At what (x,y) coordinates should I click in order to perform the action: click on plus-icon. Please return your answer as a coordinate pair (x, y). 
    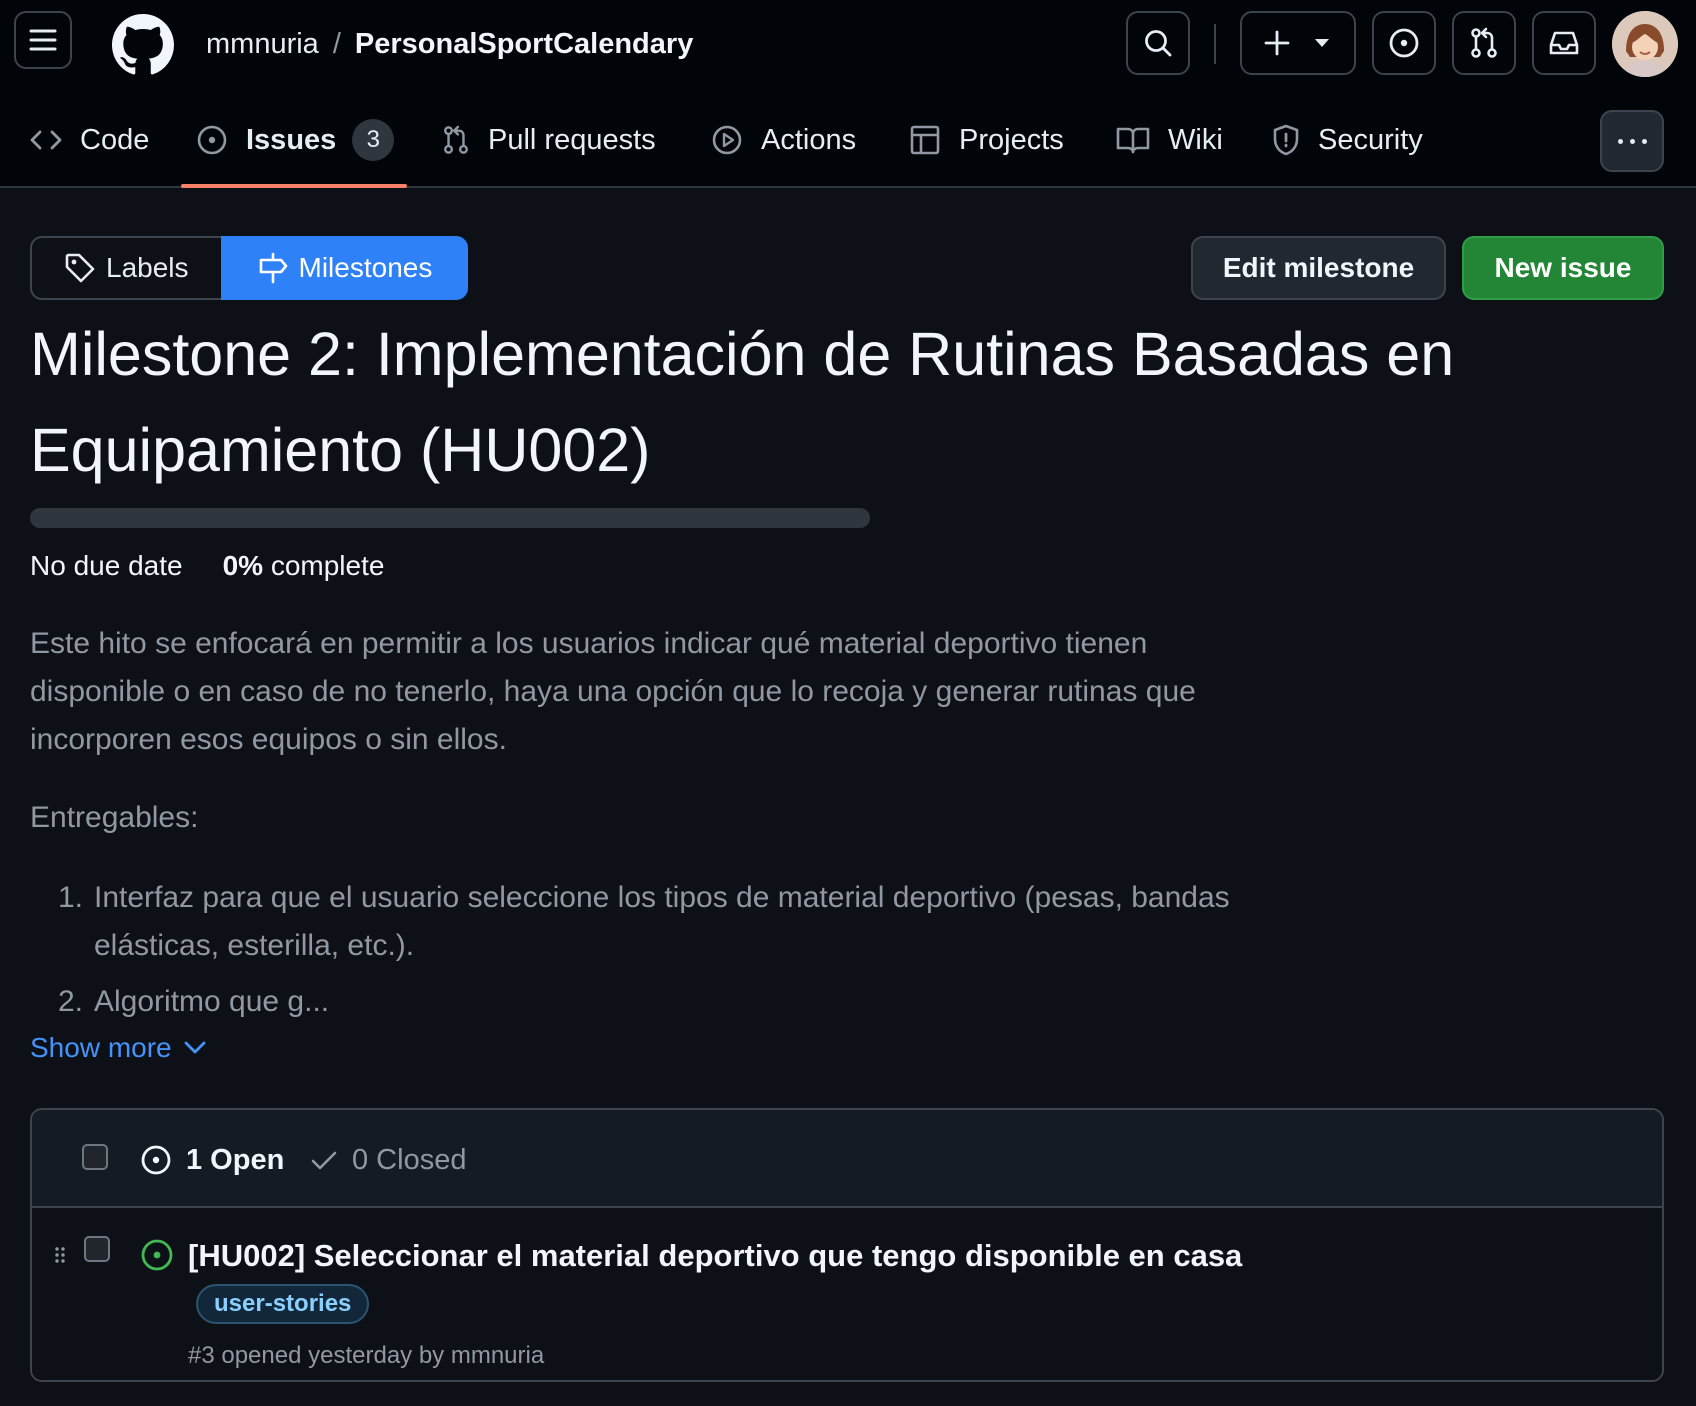
    Looking at the image, I should click on (1277, 43).